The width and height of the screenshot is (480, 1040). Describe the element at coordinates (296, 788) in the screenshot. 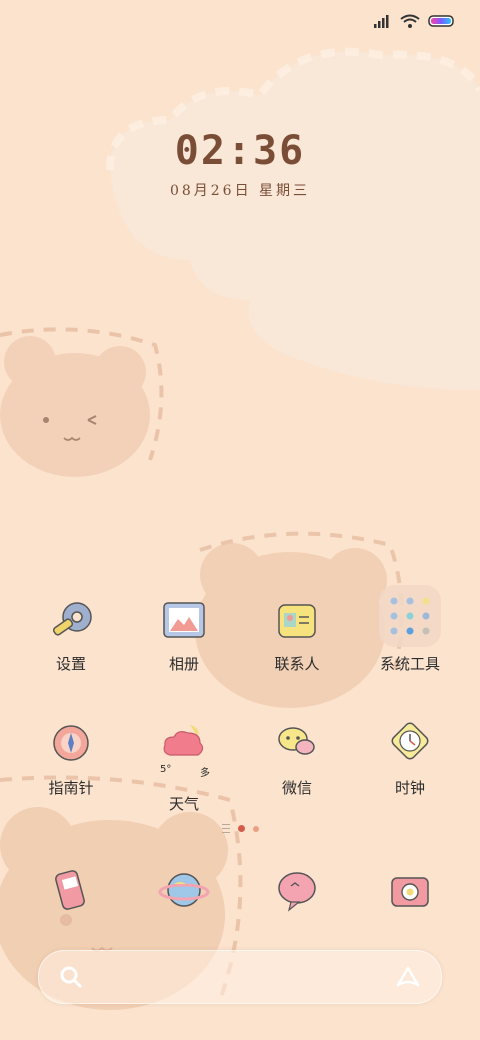

I see `app-label: 微信` at that location.